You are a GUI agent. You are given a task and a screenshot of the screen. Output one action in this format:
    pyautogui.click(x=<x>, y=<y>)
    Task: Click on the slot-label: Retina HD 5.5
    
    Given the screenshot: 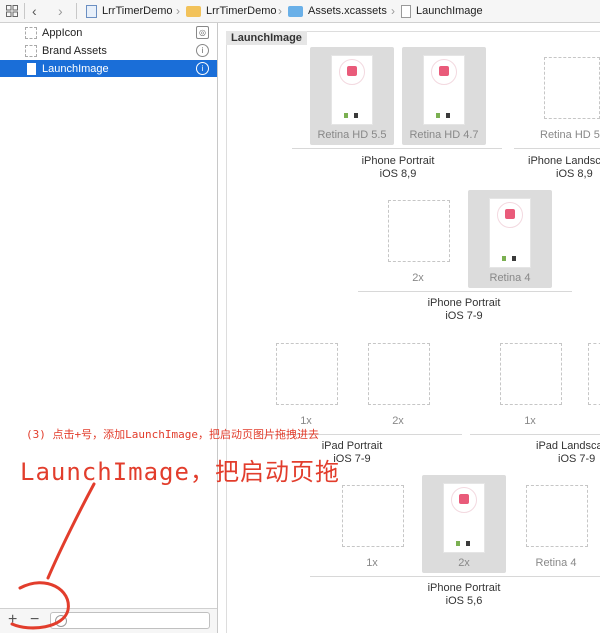 What is the action you would take?
    pyautogui.click(x=352, y=135)
    